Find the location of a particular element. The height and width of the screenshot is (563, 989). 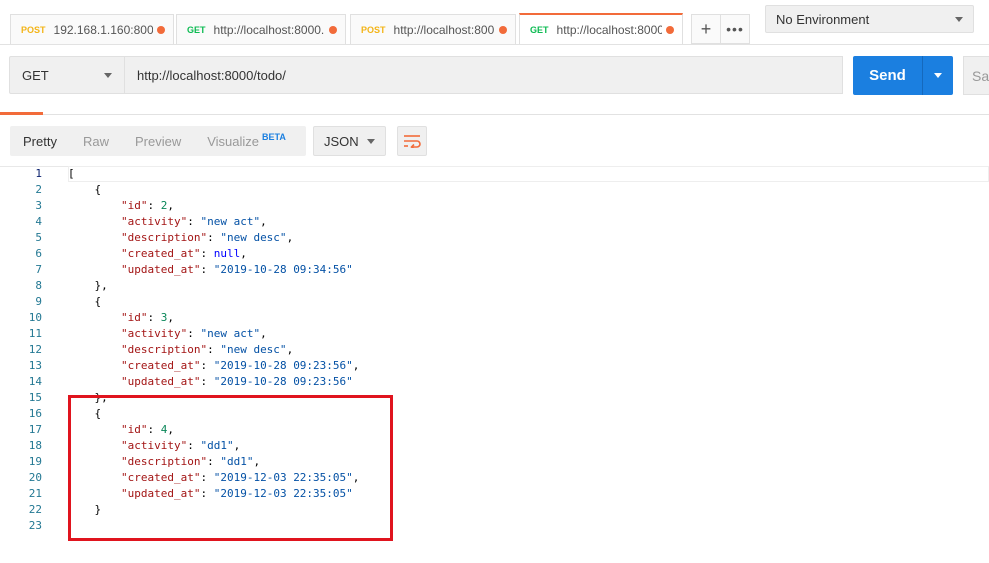

section-divider is located at coordinates (494, 114).